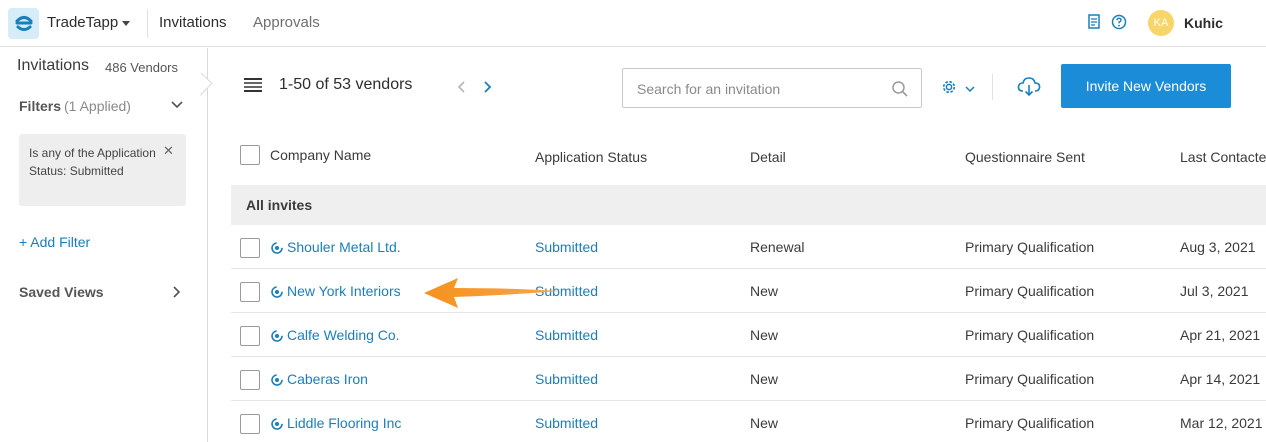  Describe the element at coordinates (591, 157) in the screenshot. I see `column-header-status: Application Status` at that location.